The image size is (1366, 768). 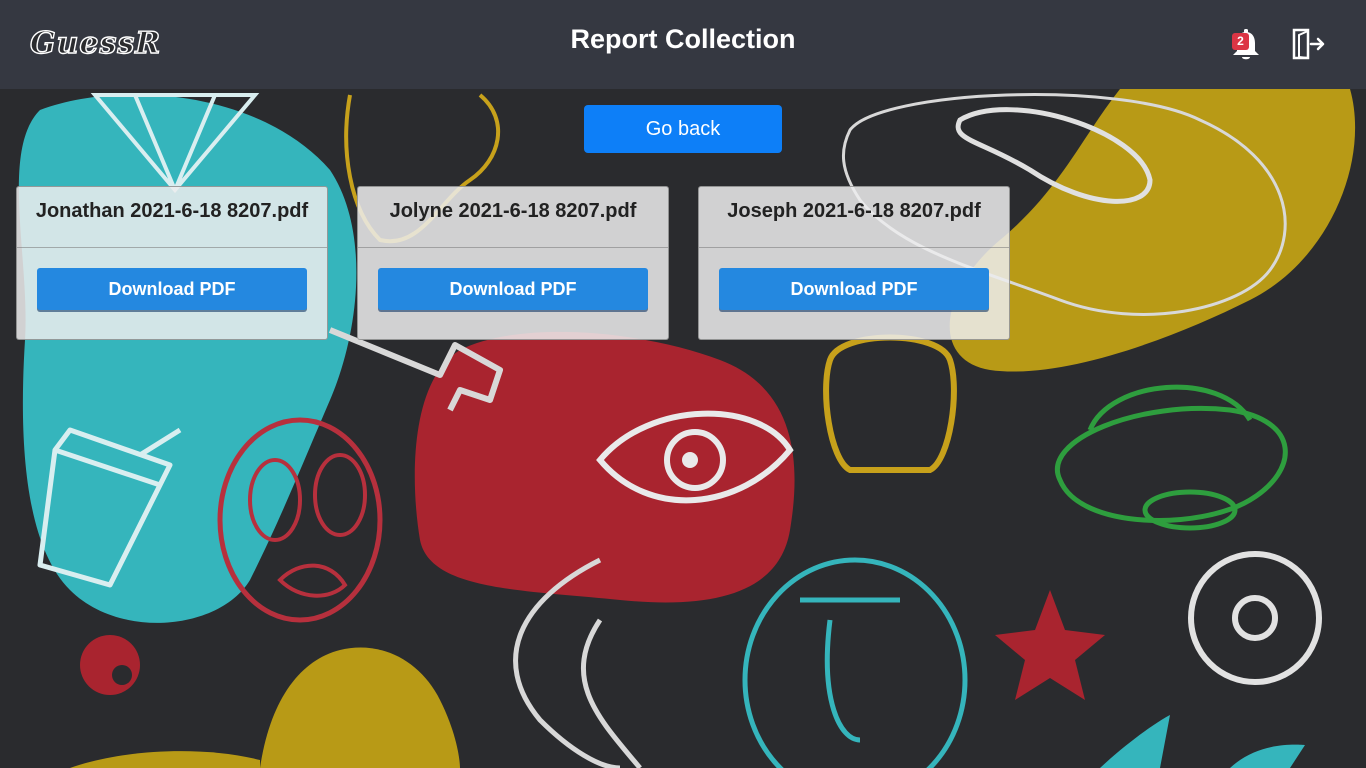 What do you see at coordinates (1255, 618) in the screenshot?
I see `donut-doodle` at bounding box center [1255, 618].